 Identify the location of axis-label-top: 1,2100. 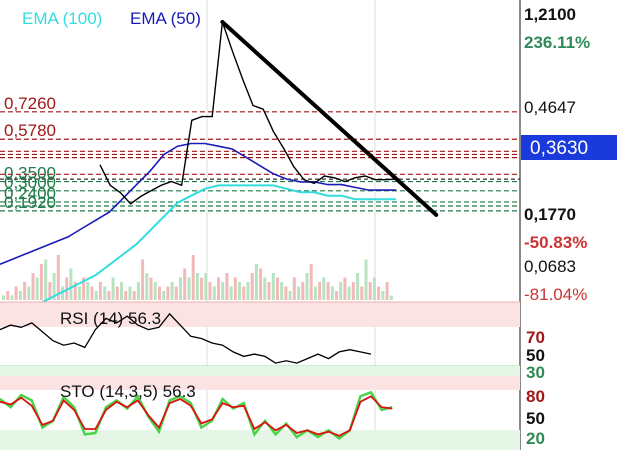
(550, 14).